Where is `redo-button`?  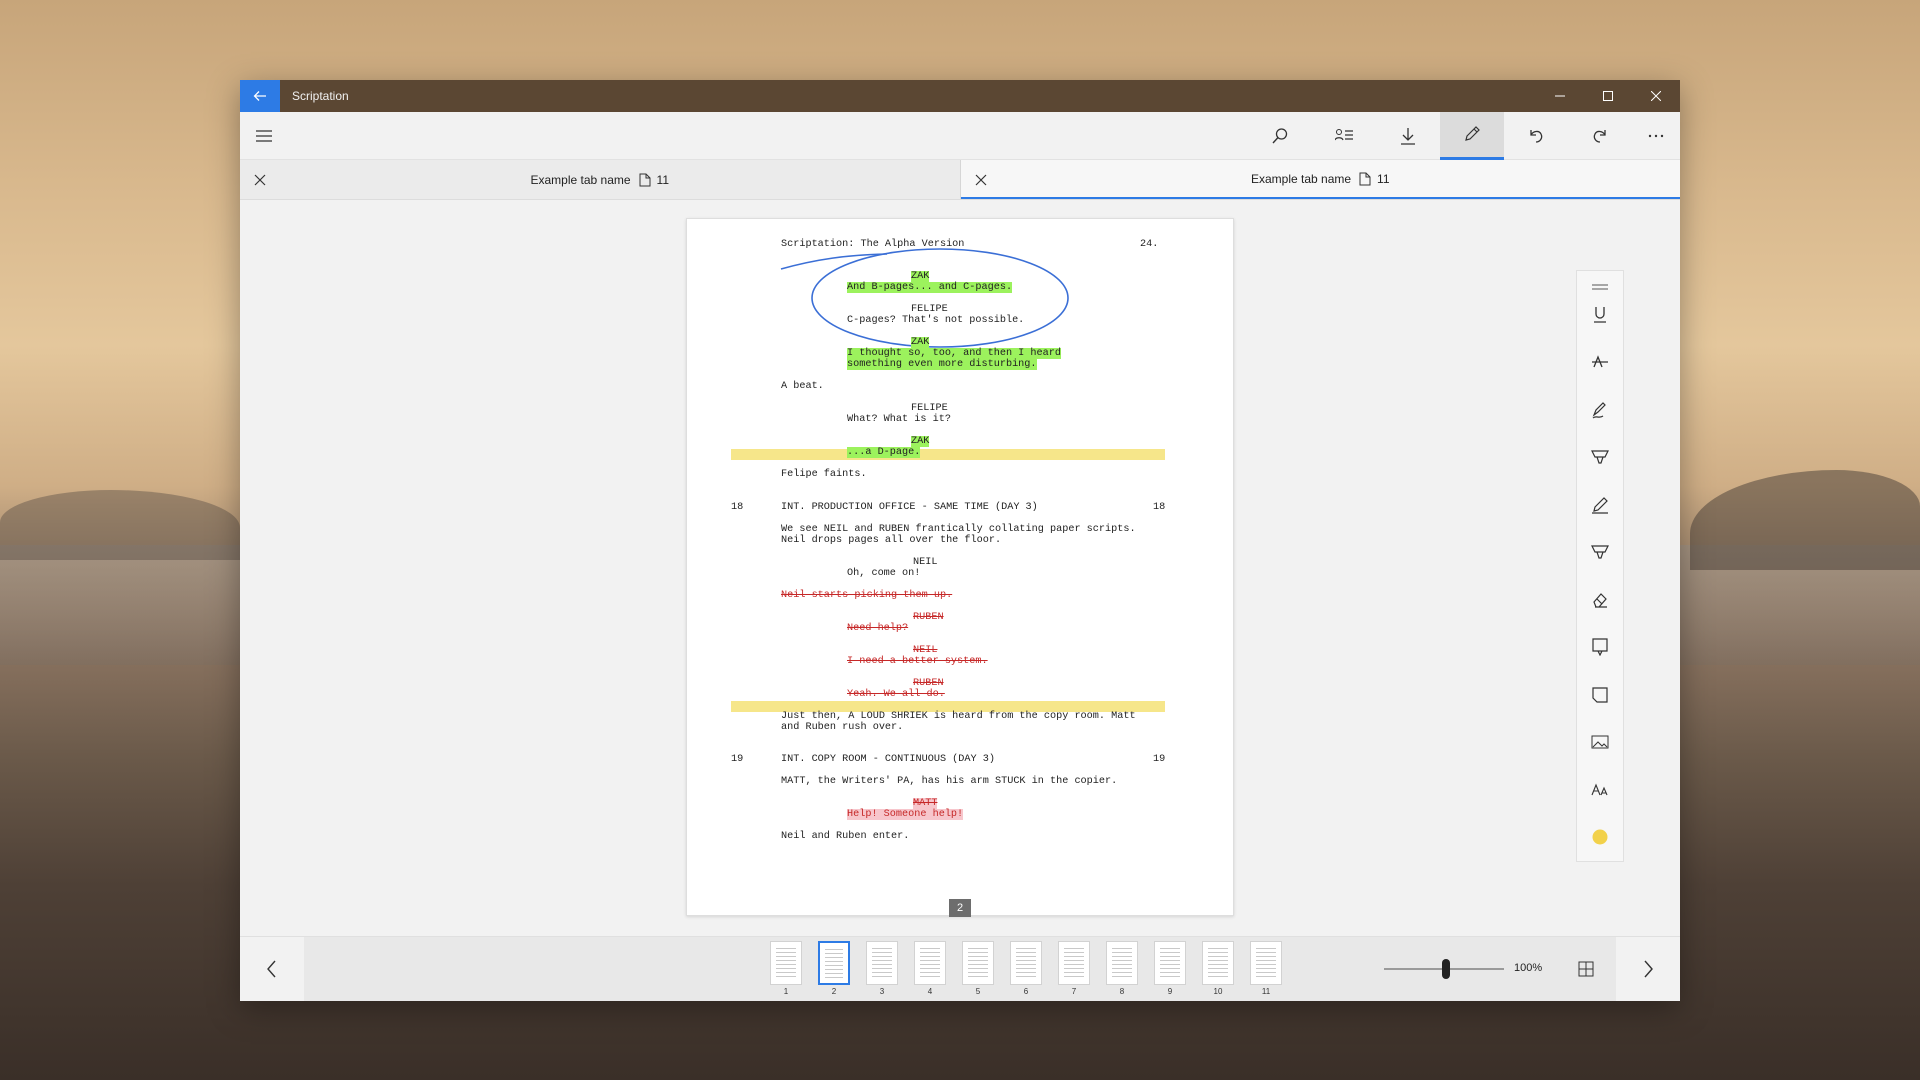
redo-button is located at coordinates (1600, 136).